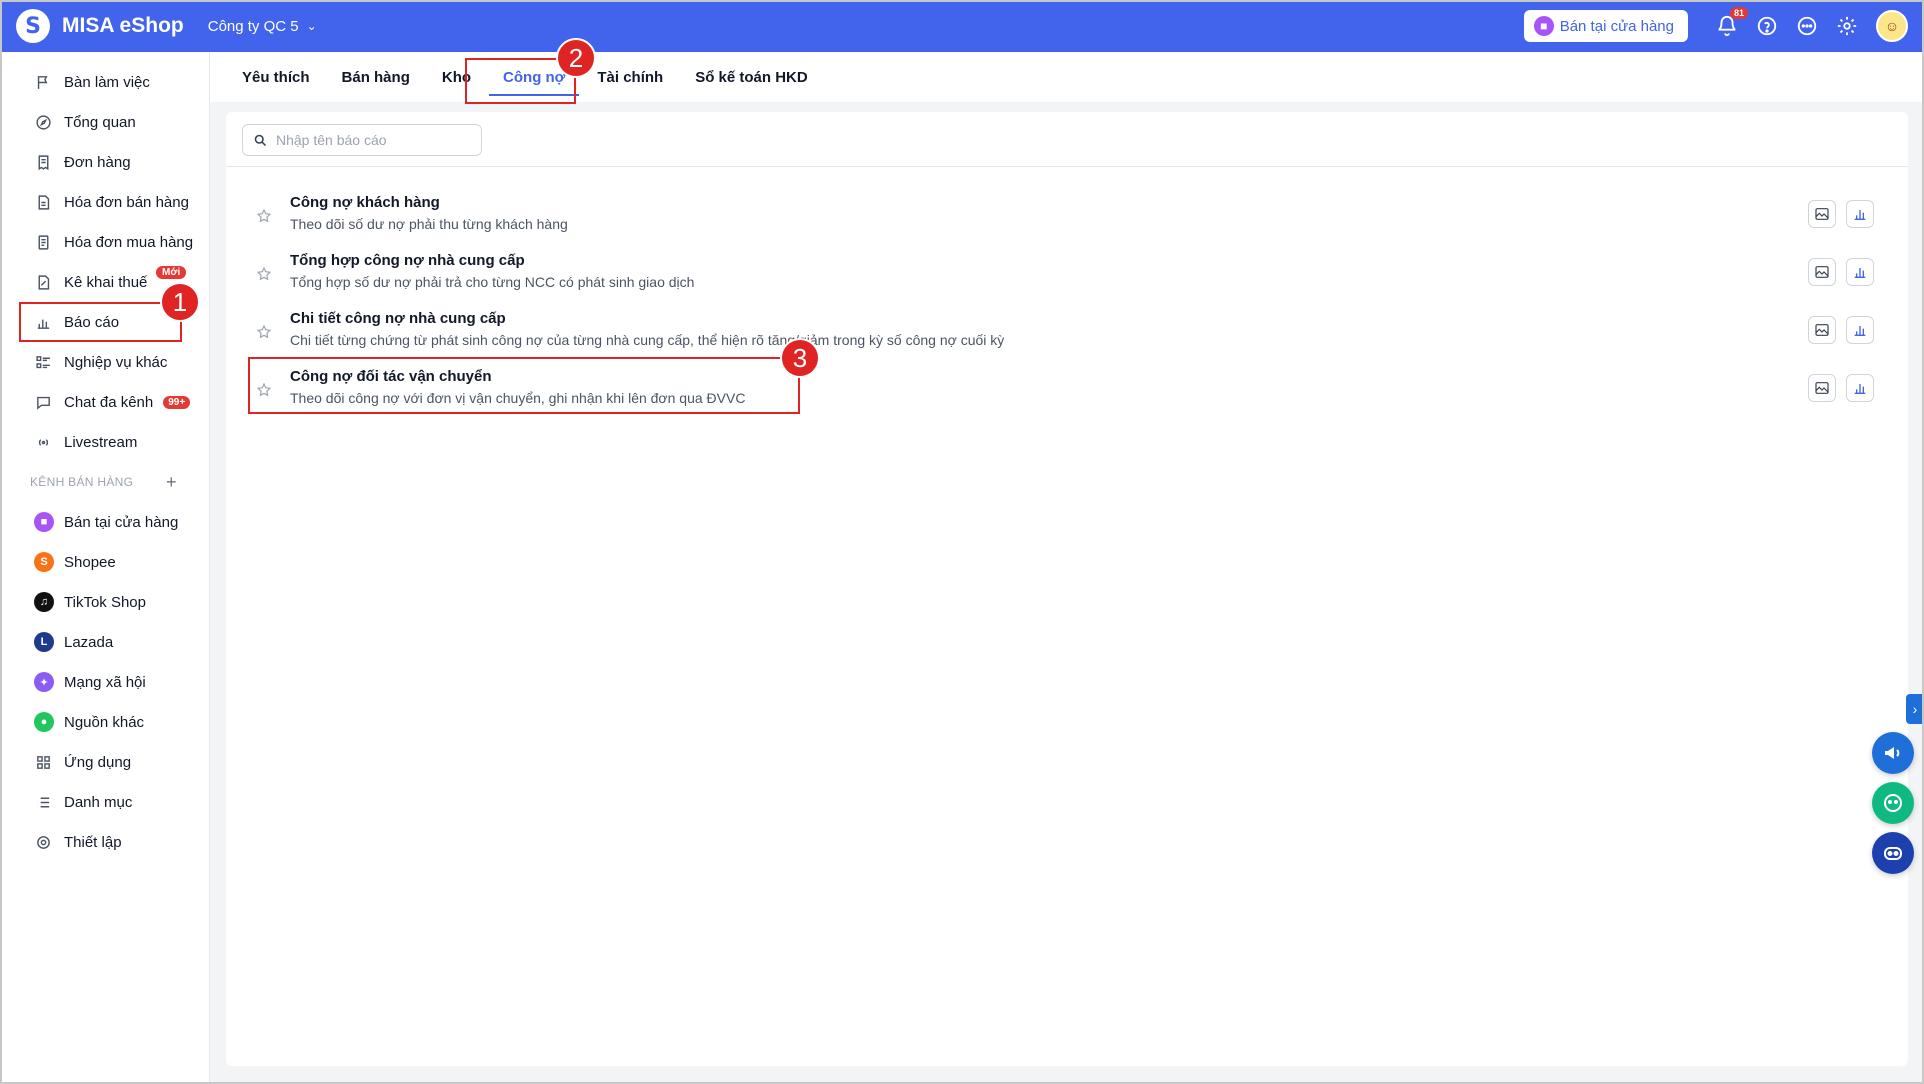  What do you see at coordinates (121, 522) in the screenshot?
I see `sidebar-item-label: Bán tại cửa hàng` at bounding box center [121, 522].